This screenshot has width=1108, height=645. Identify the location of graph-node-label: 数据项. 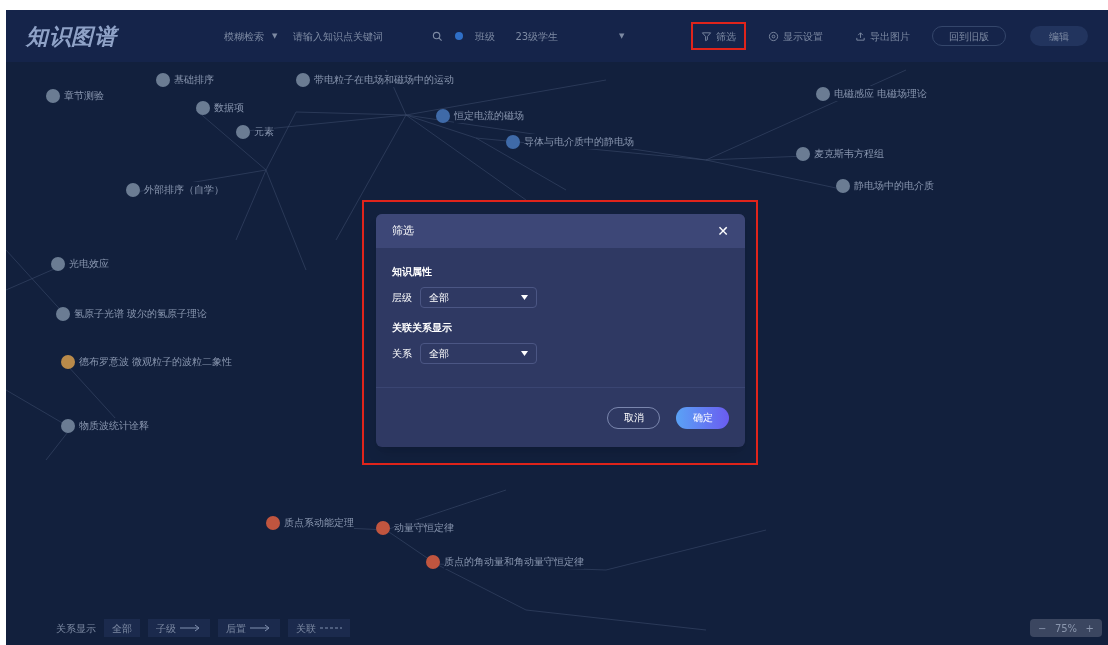
(229, 107).